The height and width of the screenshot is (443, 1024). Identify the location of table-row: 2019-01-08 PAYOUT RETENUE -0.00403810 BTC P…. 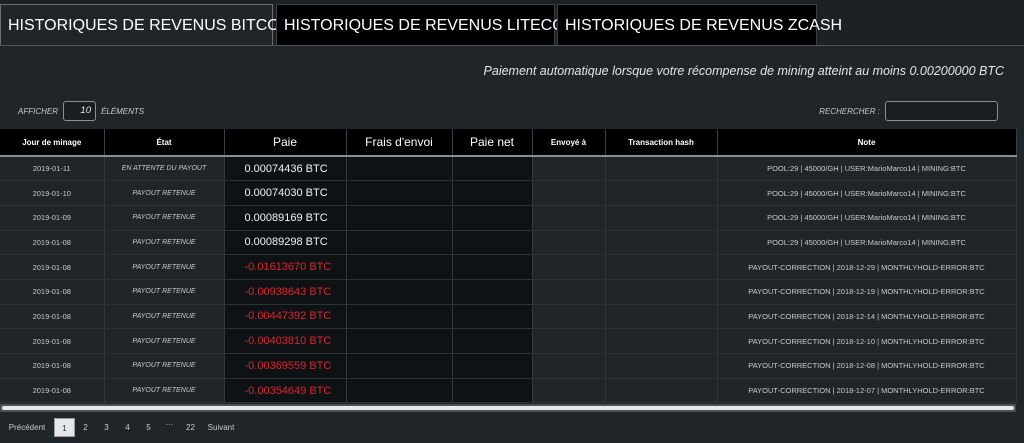
(508, 341).